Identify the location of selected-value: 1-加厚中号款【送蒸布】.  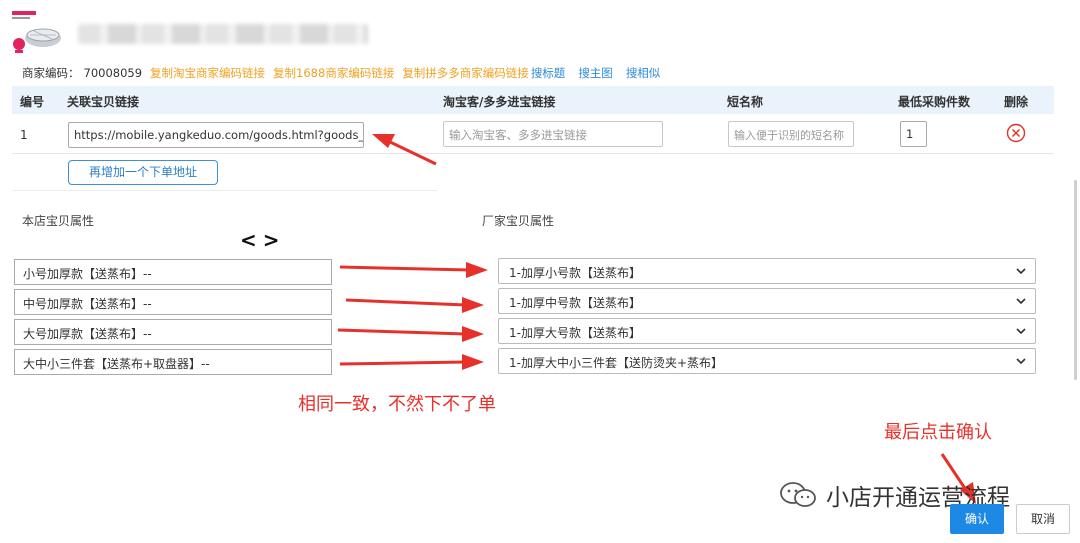
(575, 303).